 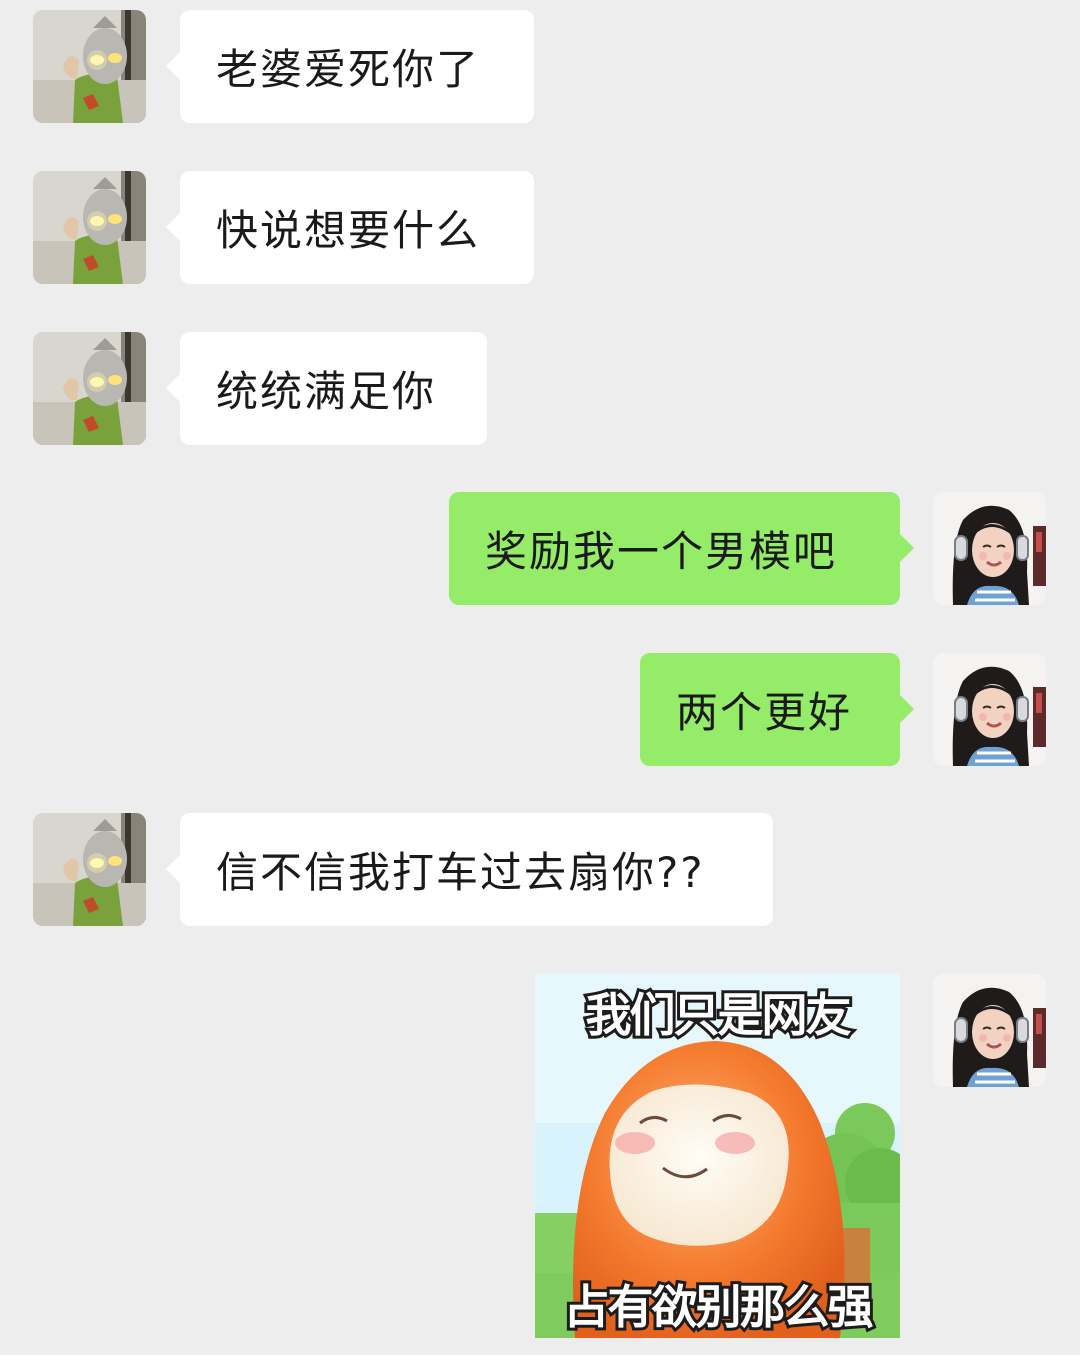 I want to click on message-text: 两个更好, so click(x=764, y=712).